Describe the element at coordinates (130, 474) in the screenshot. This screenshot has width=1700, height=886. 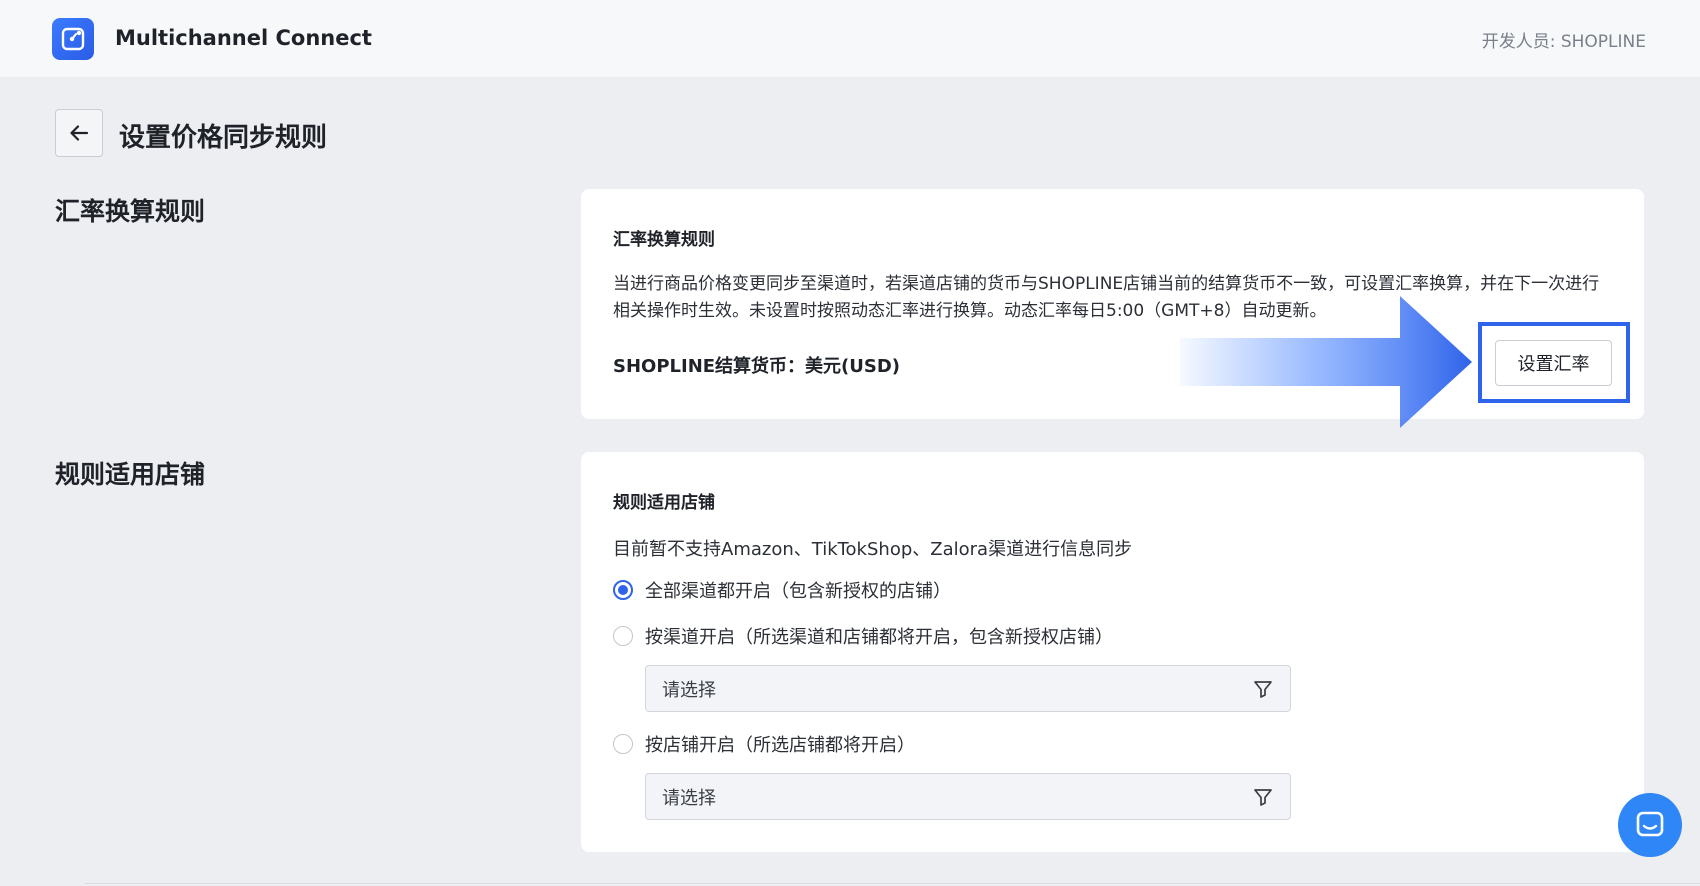
I see `stores-section-label: 规则适用店铺` at that location.